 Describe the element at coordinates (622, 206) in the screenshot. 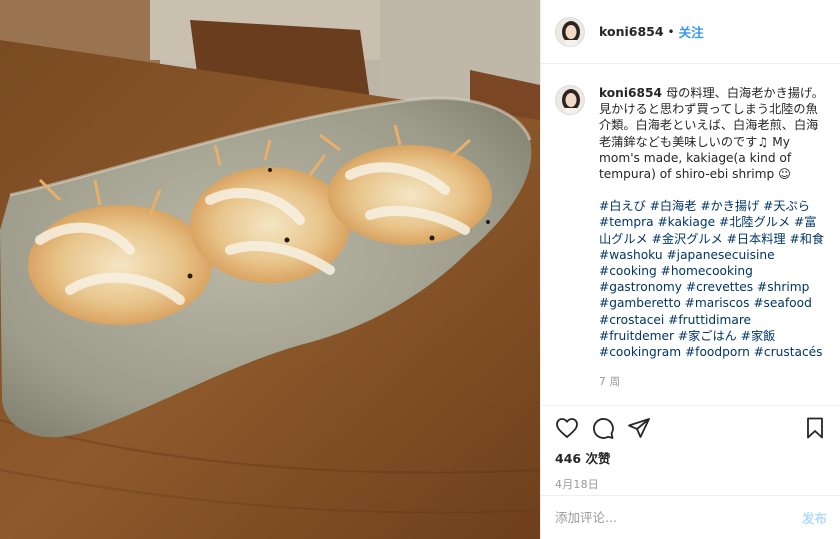

I see `hashtag-link: #白えび` at that location.